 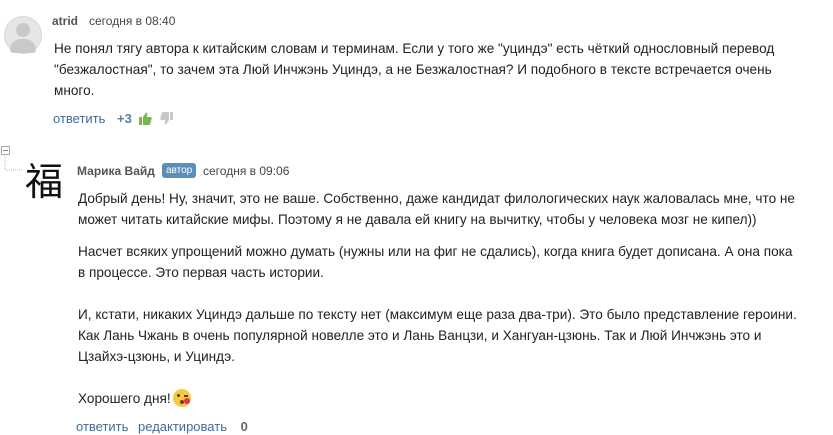 I want to click on comment-closing: Хорошего дня!, so click(x=134, y=398).